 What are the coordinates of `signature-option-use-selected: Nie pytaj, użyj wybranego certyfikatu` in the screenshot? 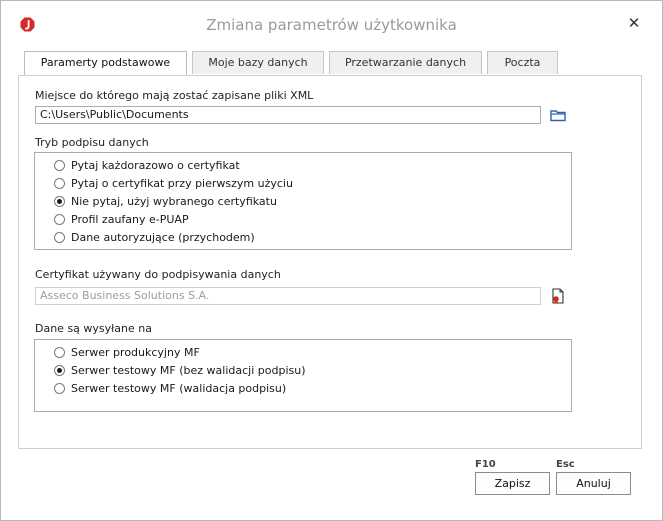 It's located at (165, 201).